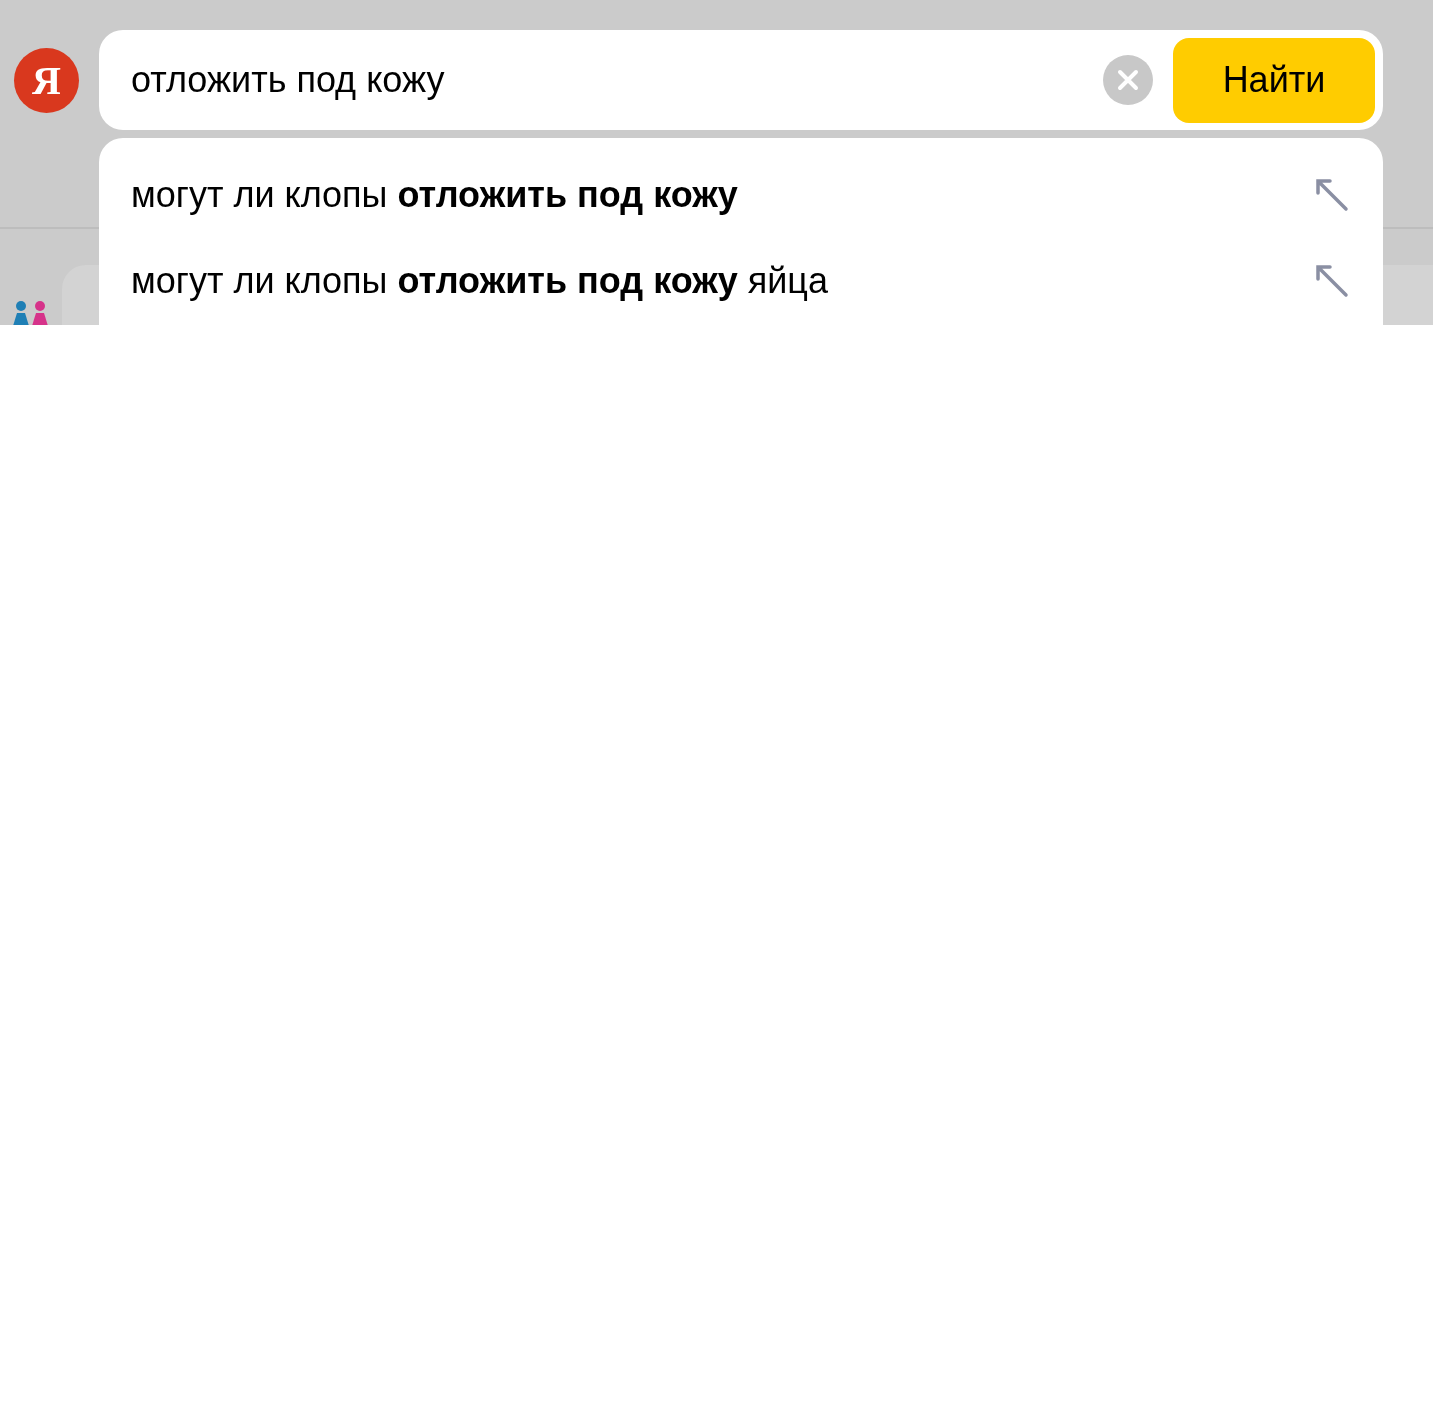 The image size is (1433, 1414). What do you see at coordinates (479, 281) in the screenshot?
I see `suggestion-item: могут ли клопы отложить под кожу яйца` at bounding box center [479, 281].